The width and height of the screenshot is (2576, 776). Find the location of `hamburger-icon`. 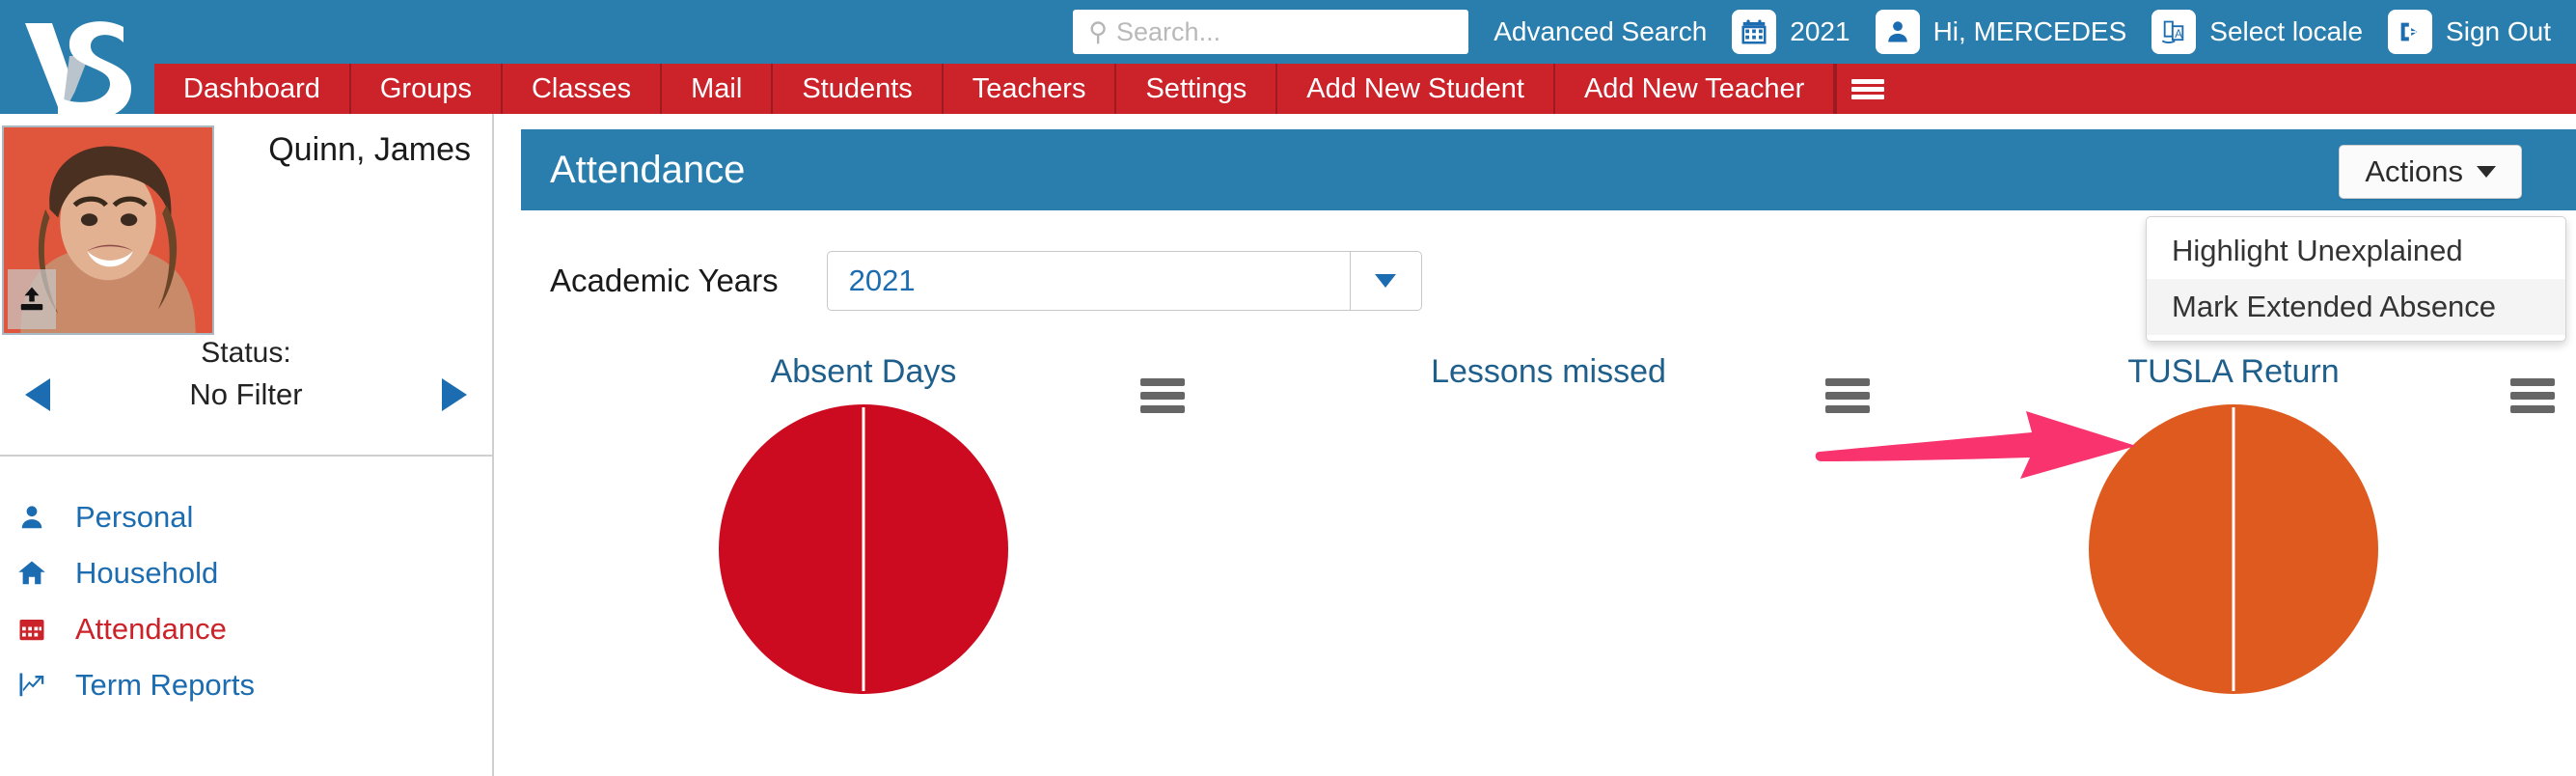

hamburger-icon is located at coordinates (1867, 89).